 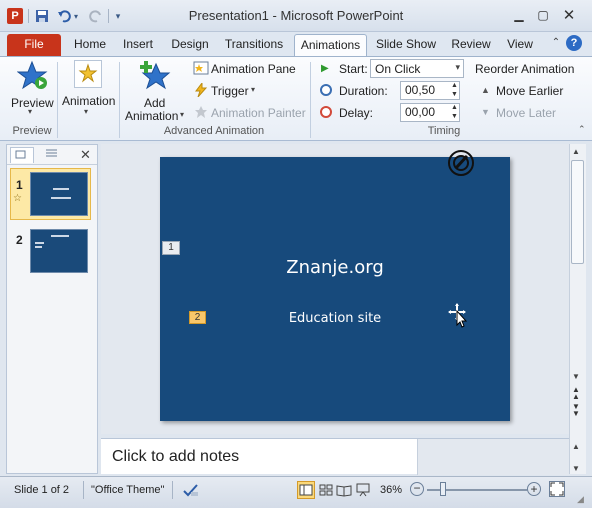 What do you see at coordinates (444, 131) in the screenshot?
I see `group-label-timing: Timing` at bounding box center [444, 131].